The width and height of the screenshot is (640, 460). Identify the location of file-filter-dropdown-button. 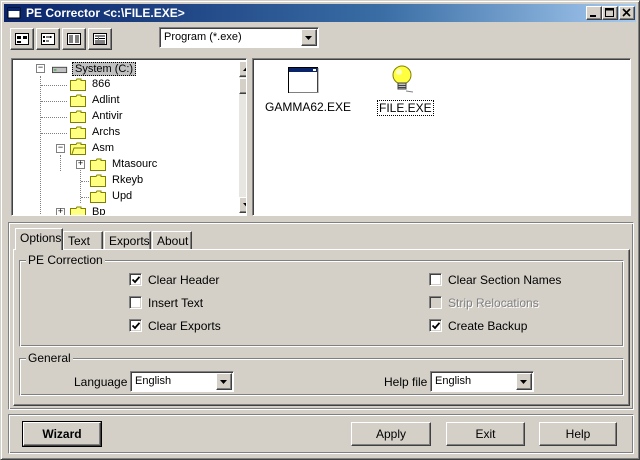
(309, 37).